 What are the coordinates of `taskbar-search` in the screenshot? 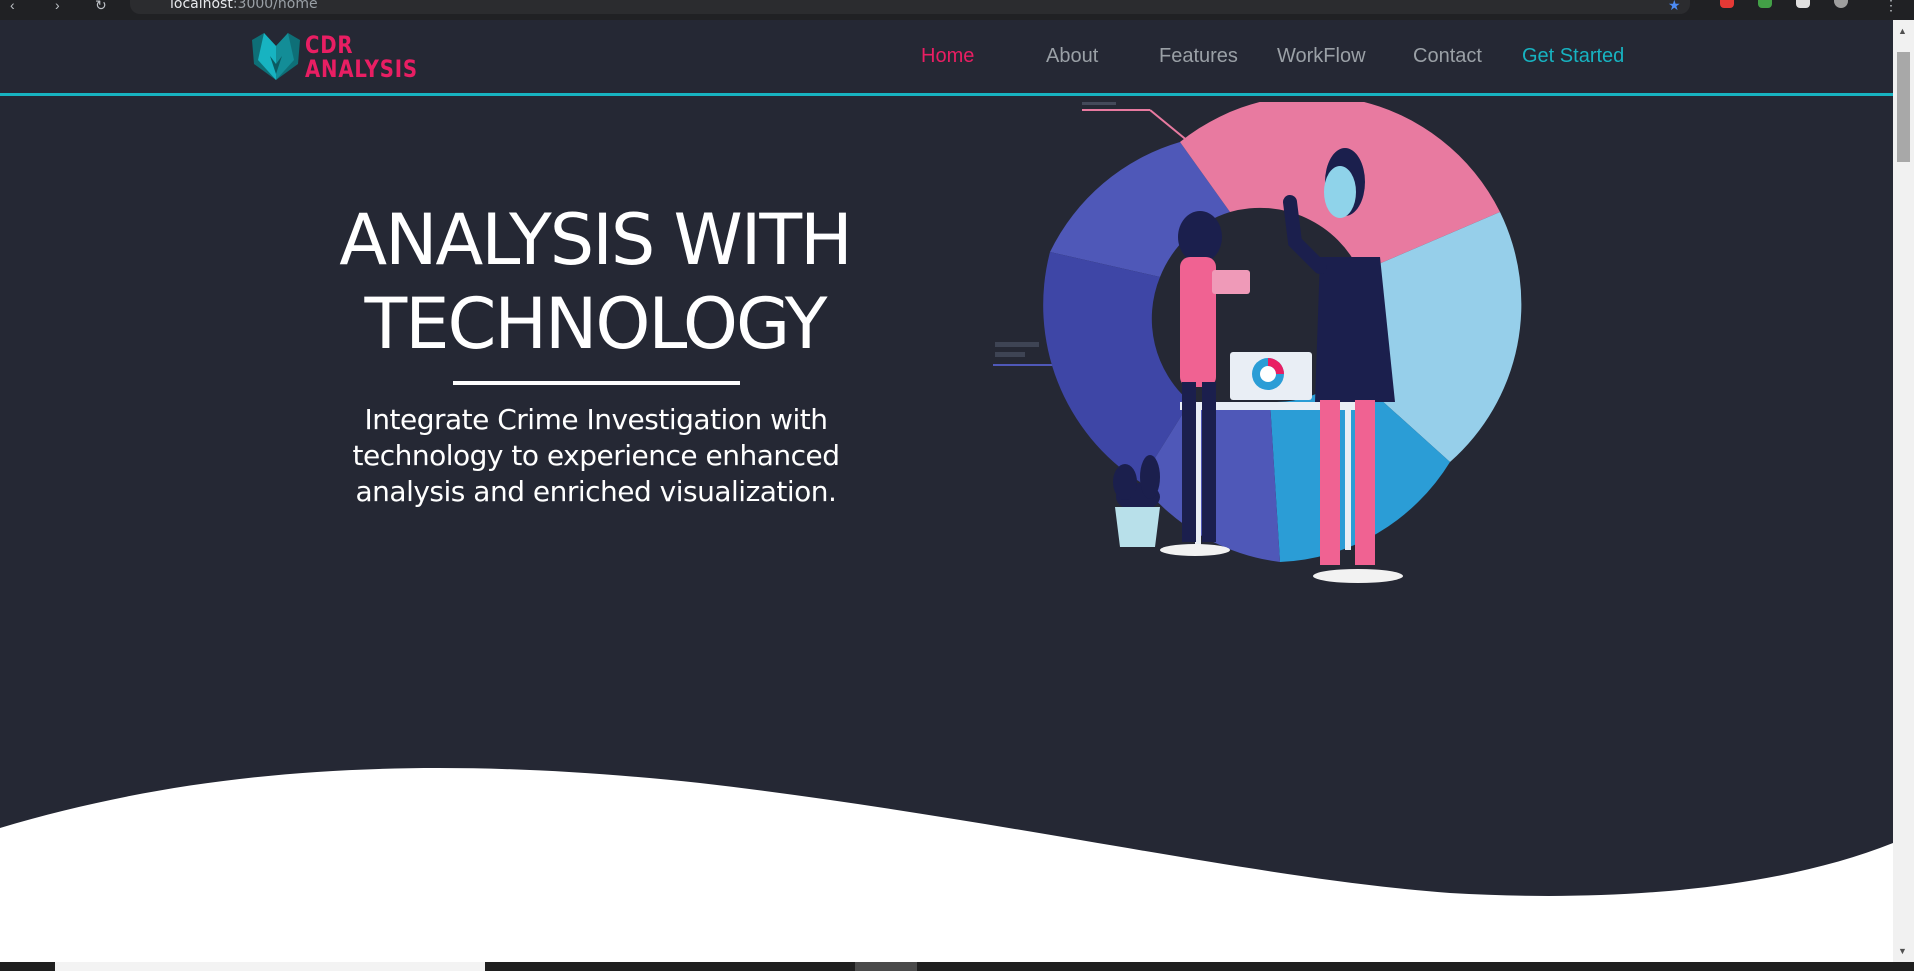 It's located at (270, 966).